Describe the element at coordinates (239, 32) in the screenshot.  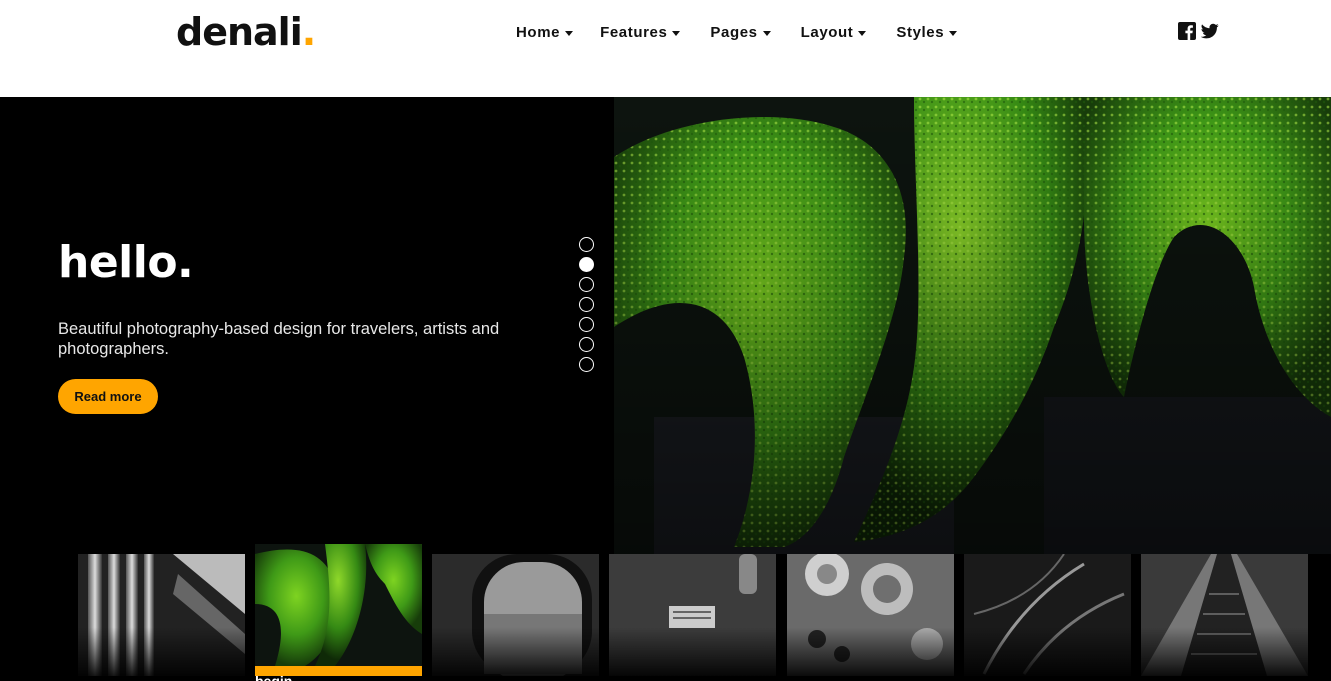
I see `logo-text: denali` at that location.